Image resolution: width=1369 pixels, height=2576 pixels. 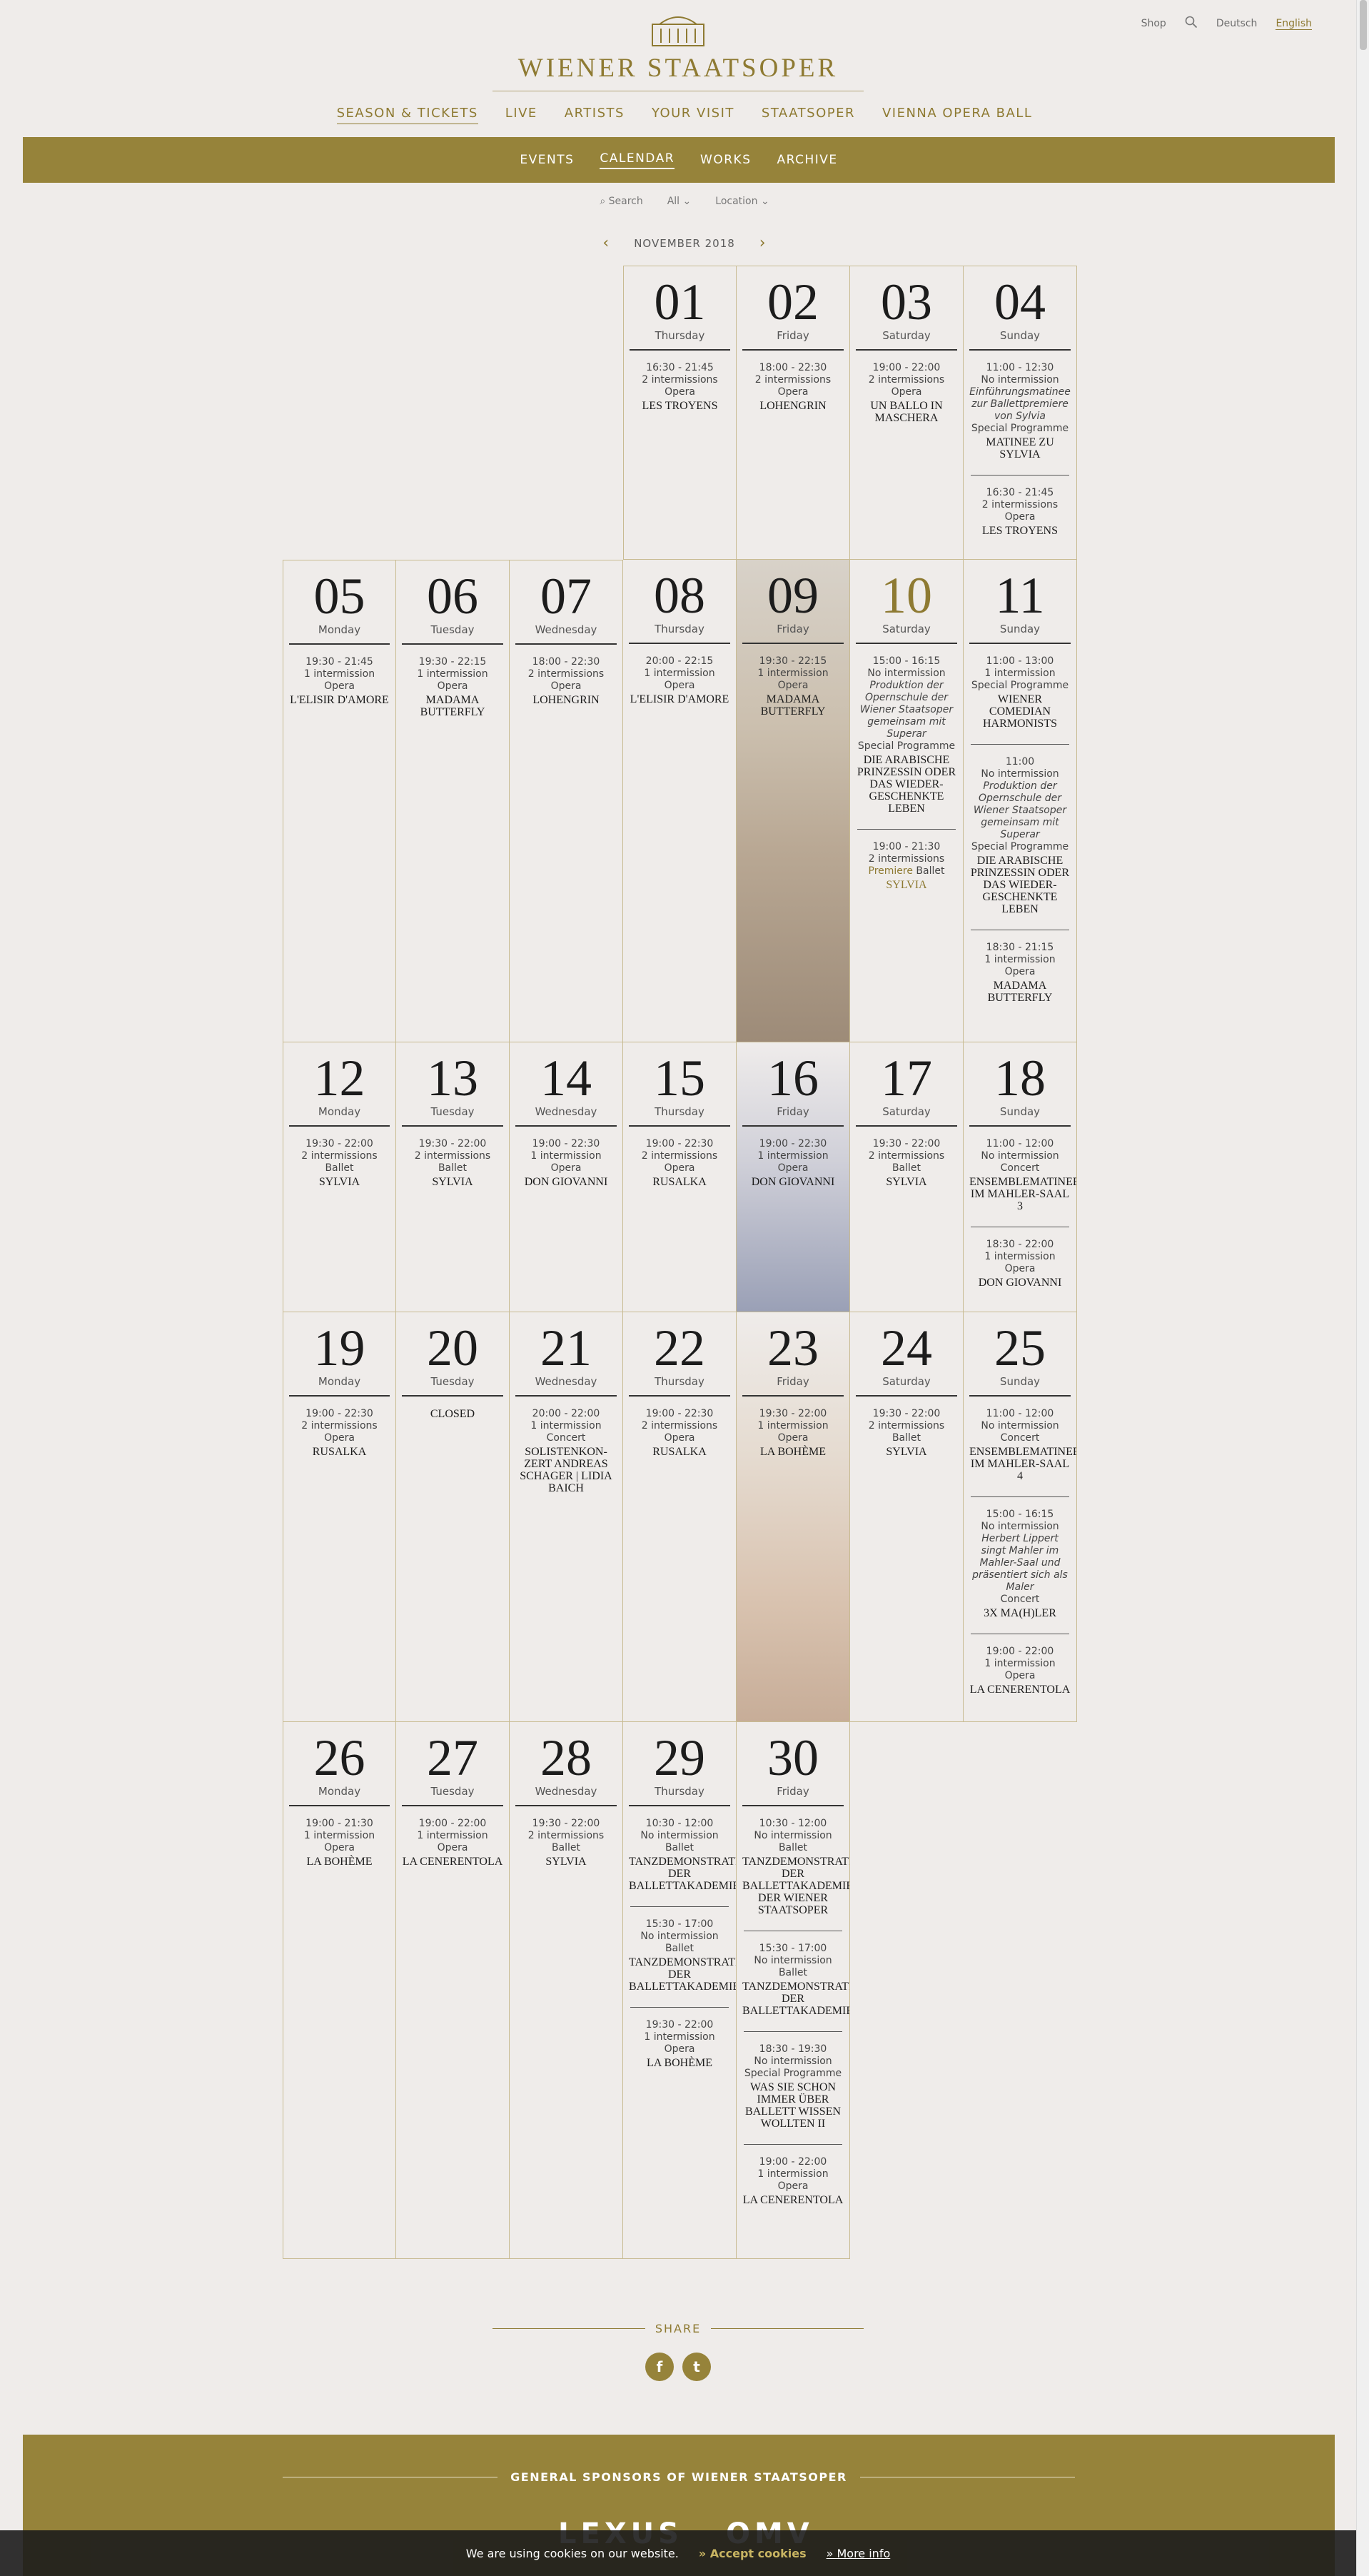 I want to click on nav-artists: ARTISTS, so click(x=595, y=115).